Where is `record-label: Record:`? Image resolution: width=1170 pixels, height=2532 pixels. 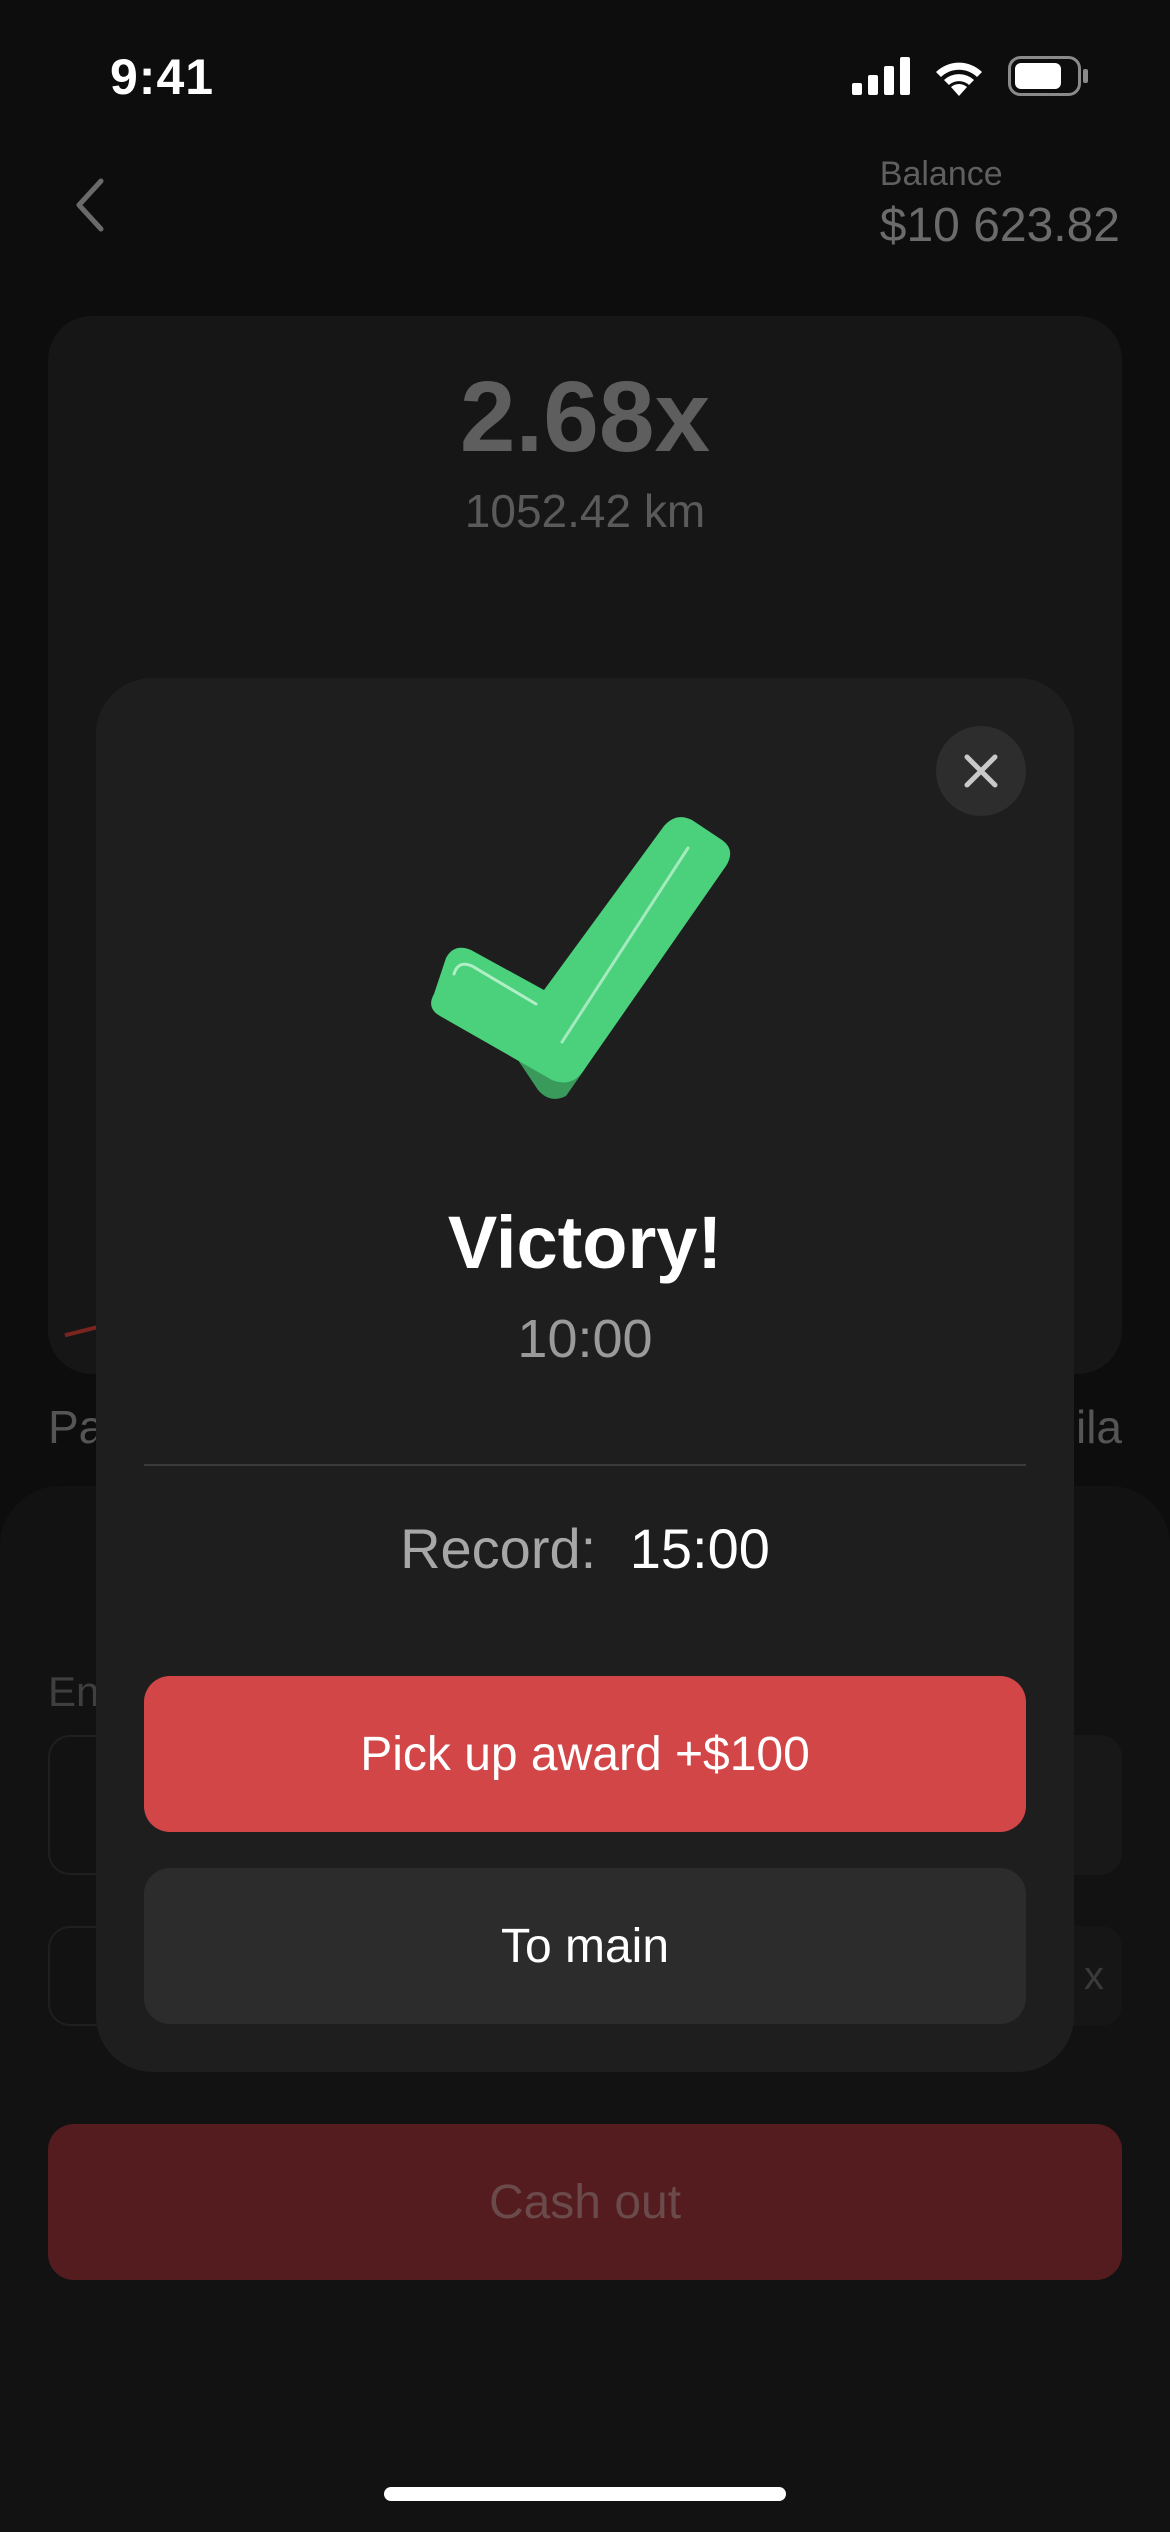
record-label: Record: is located at coordinates (498, 1548).